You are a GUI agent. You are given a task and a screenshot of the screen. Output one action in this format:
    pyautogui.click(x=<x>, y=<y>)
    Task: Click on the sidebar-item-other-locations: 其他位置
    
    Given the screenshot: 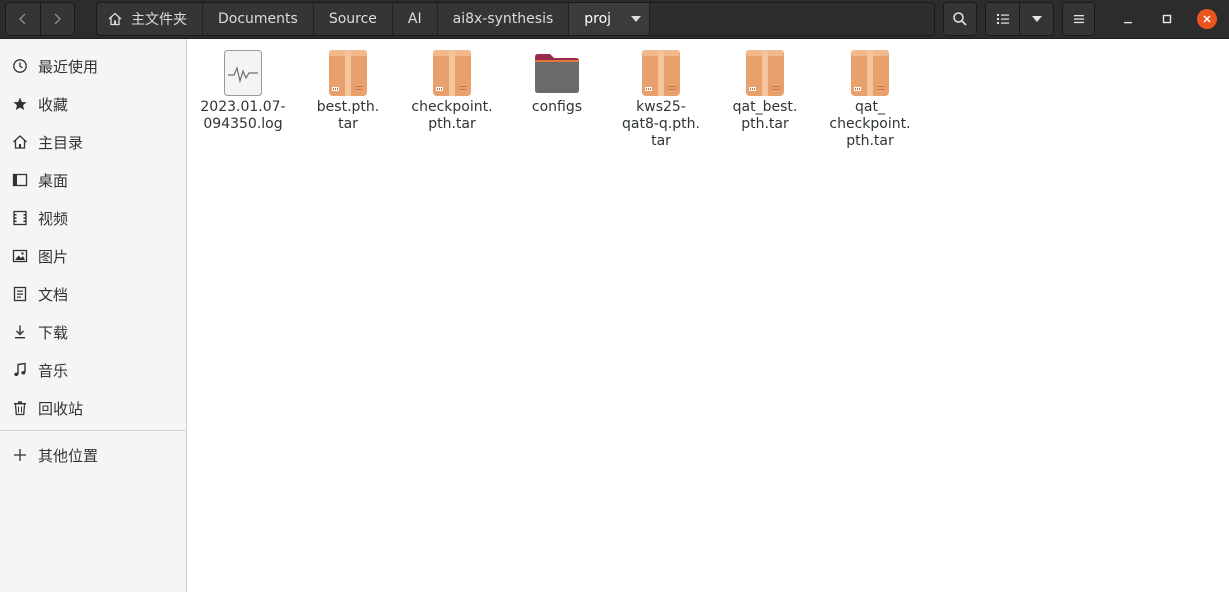 What is the action you would take?
    pyautogui.click(x=93, y=455)
    